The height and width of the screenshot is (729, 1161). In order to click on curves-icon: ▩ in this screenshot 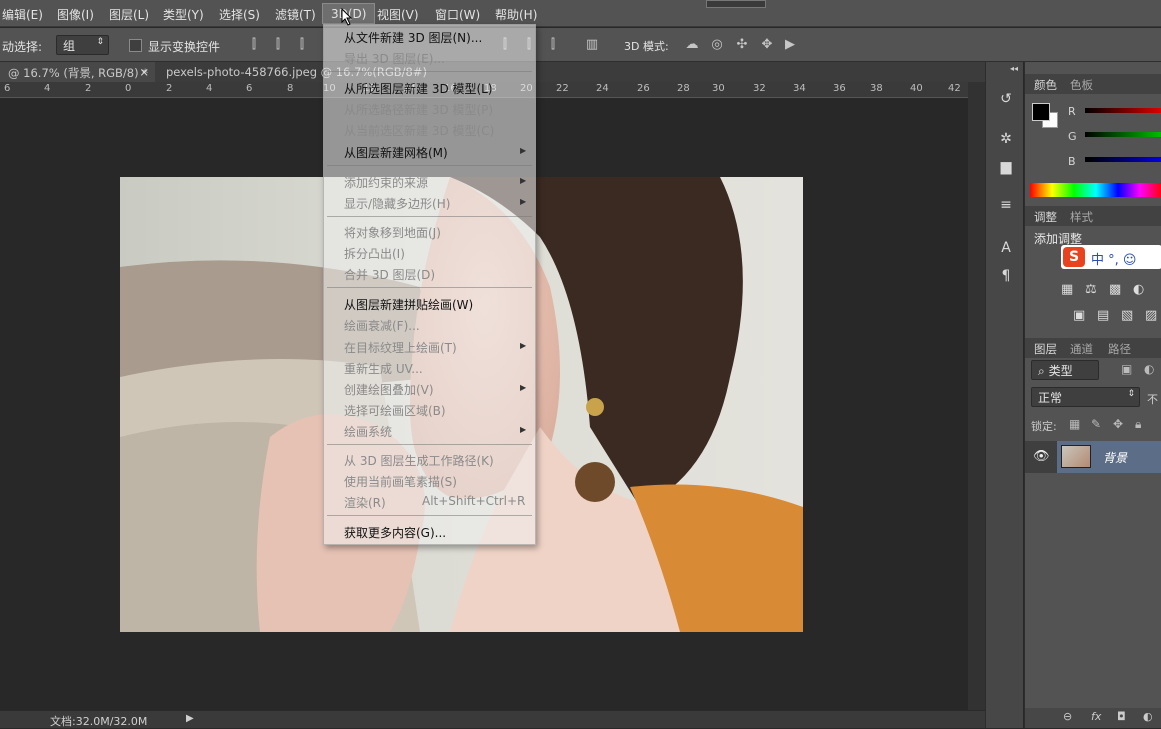, I will do `click(1115, 289)`.